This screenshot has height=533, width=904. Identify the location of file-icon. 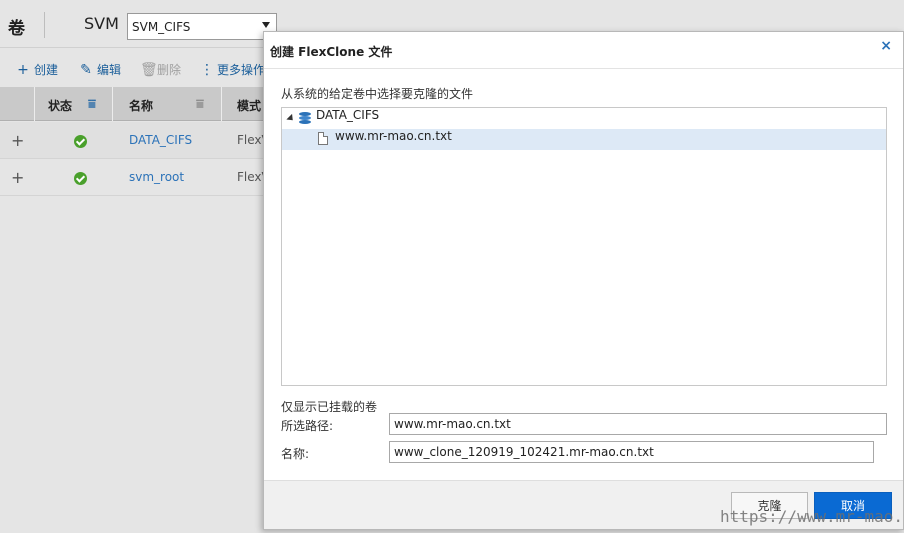
(323, 138).